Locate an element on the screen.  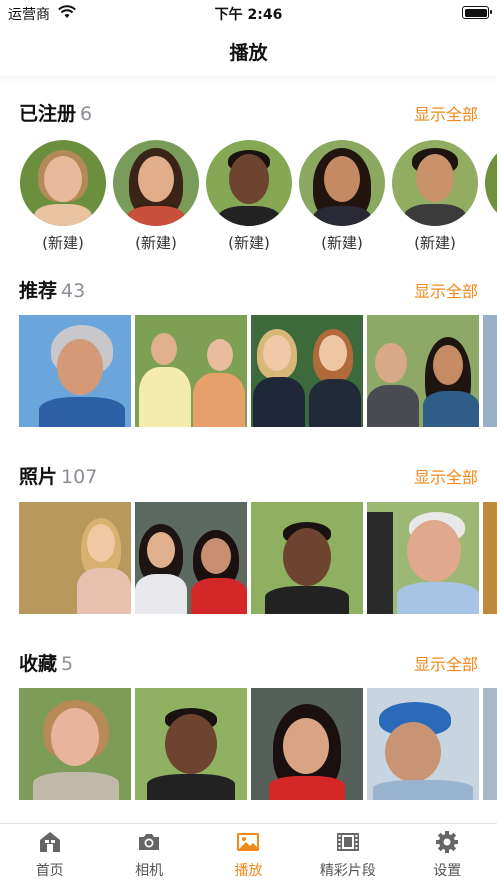
navigation-bar: 播放 is located at coordinates (248, 51).